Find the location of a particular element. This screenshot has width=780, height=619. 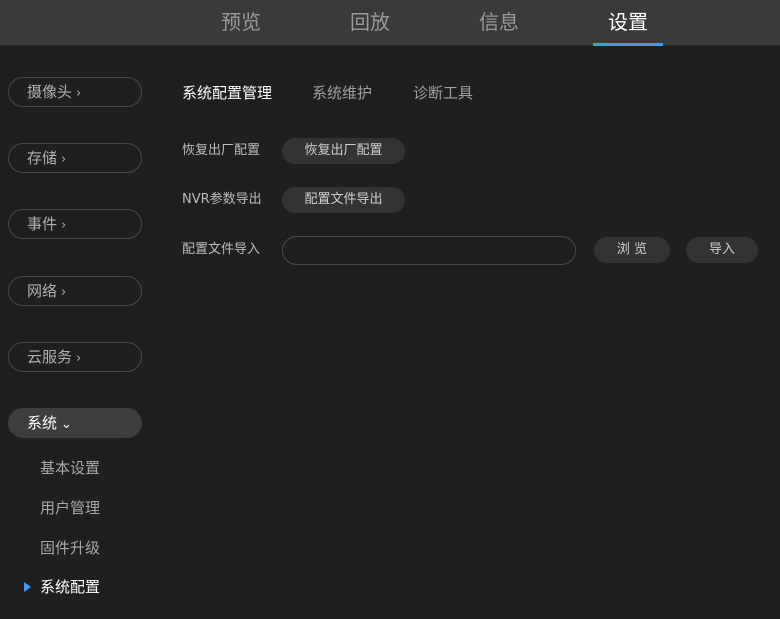

restore-factory-button: 恢复出厂配置 is located at coordinates (343, 151).